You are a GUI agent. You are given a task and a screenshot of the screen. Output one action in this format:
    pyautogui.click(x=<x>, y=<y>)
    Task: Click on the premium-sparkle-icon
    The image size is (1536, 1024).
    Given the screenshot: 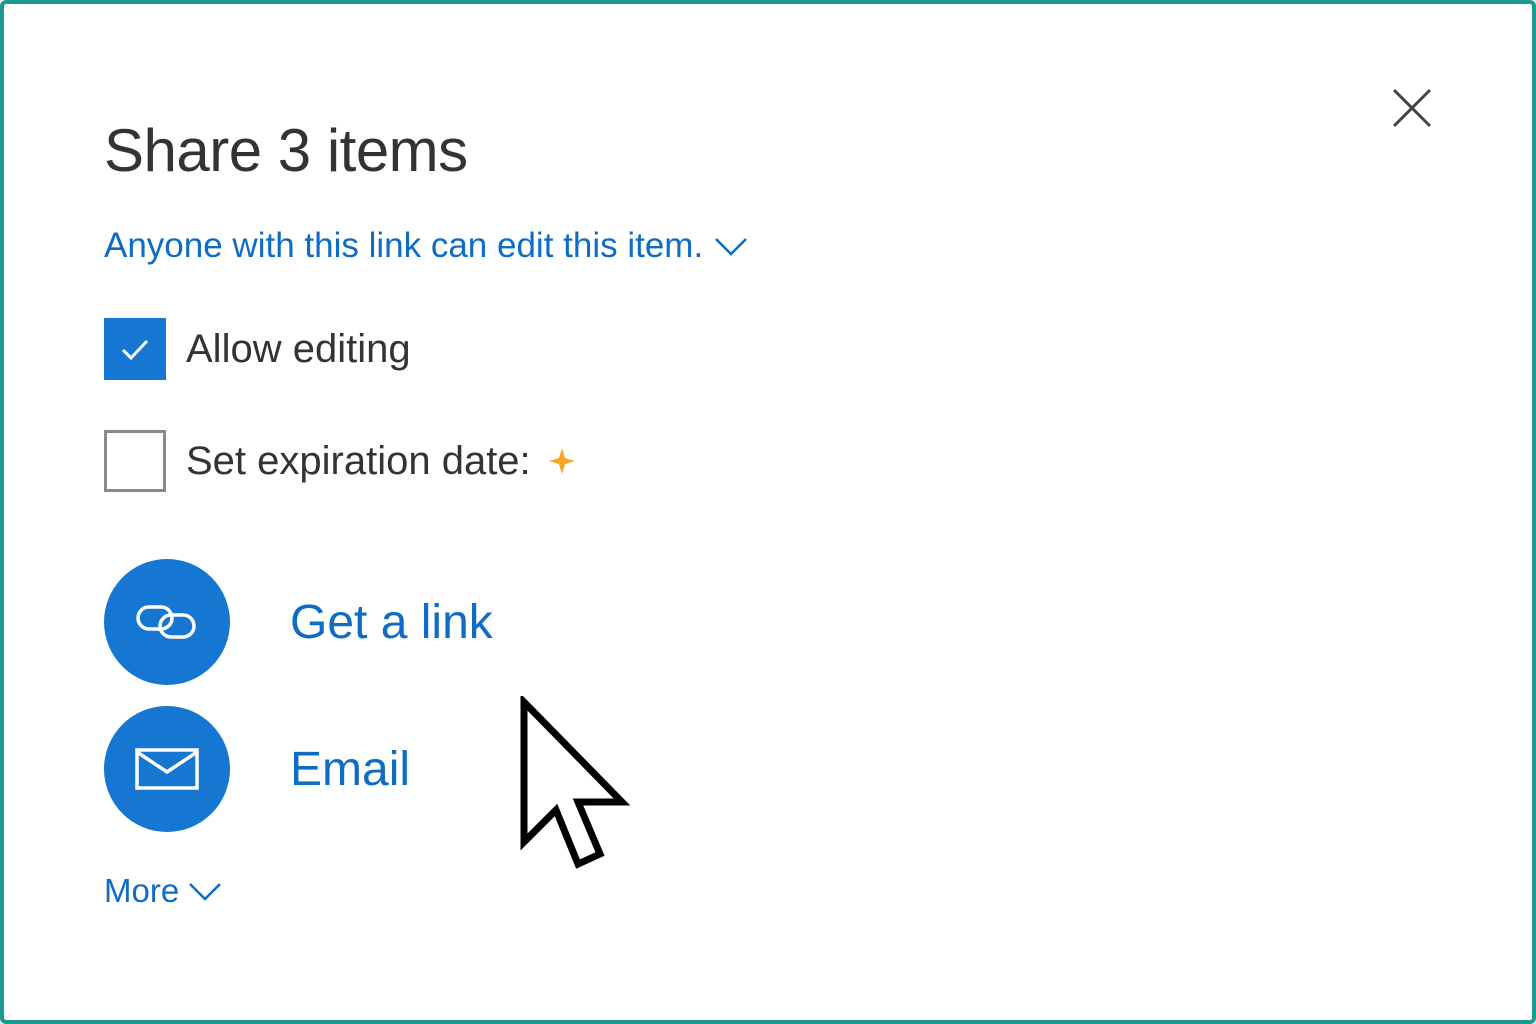 What is the action you would take?
    pyautogui.click(x=561, y=461)
    